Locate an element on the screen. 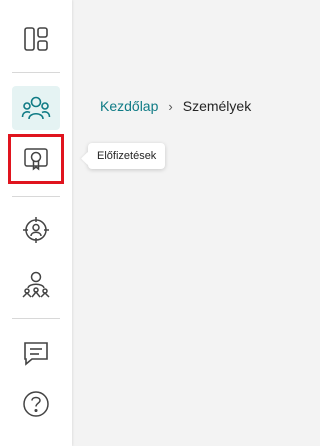 The image size is (320, 446). help-button is located at coordinates (36, 404).